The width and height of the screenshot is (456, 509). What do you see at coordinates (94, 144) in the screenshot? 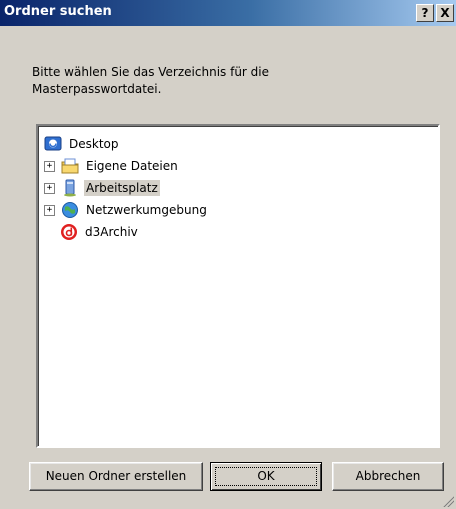
I see `tree-item-label: Desktop` at bounding box center [94, 144].